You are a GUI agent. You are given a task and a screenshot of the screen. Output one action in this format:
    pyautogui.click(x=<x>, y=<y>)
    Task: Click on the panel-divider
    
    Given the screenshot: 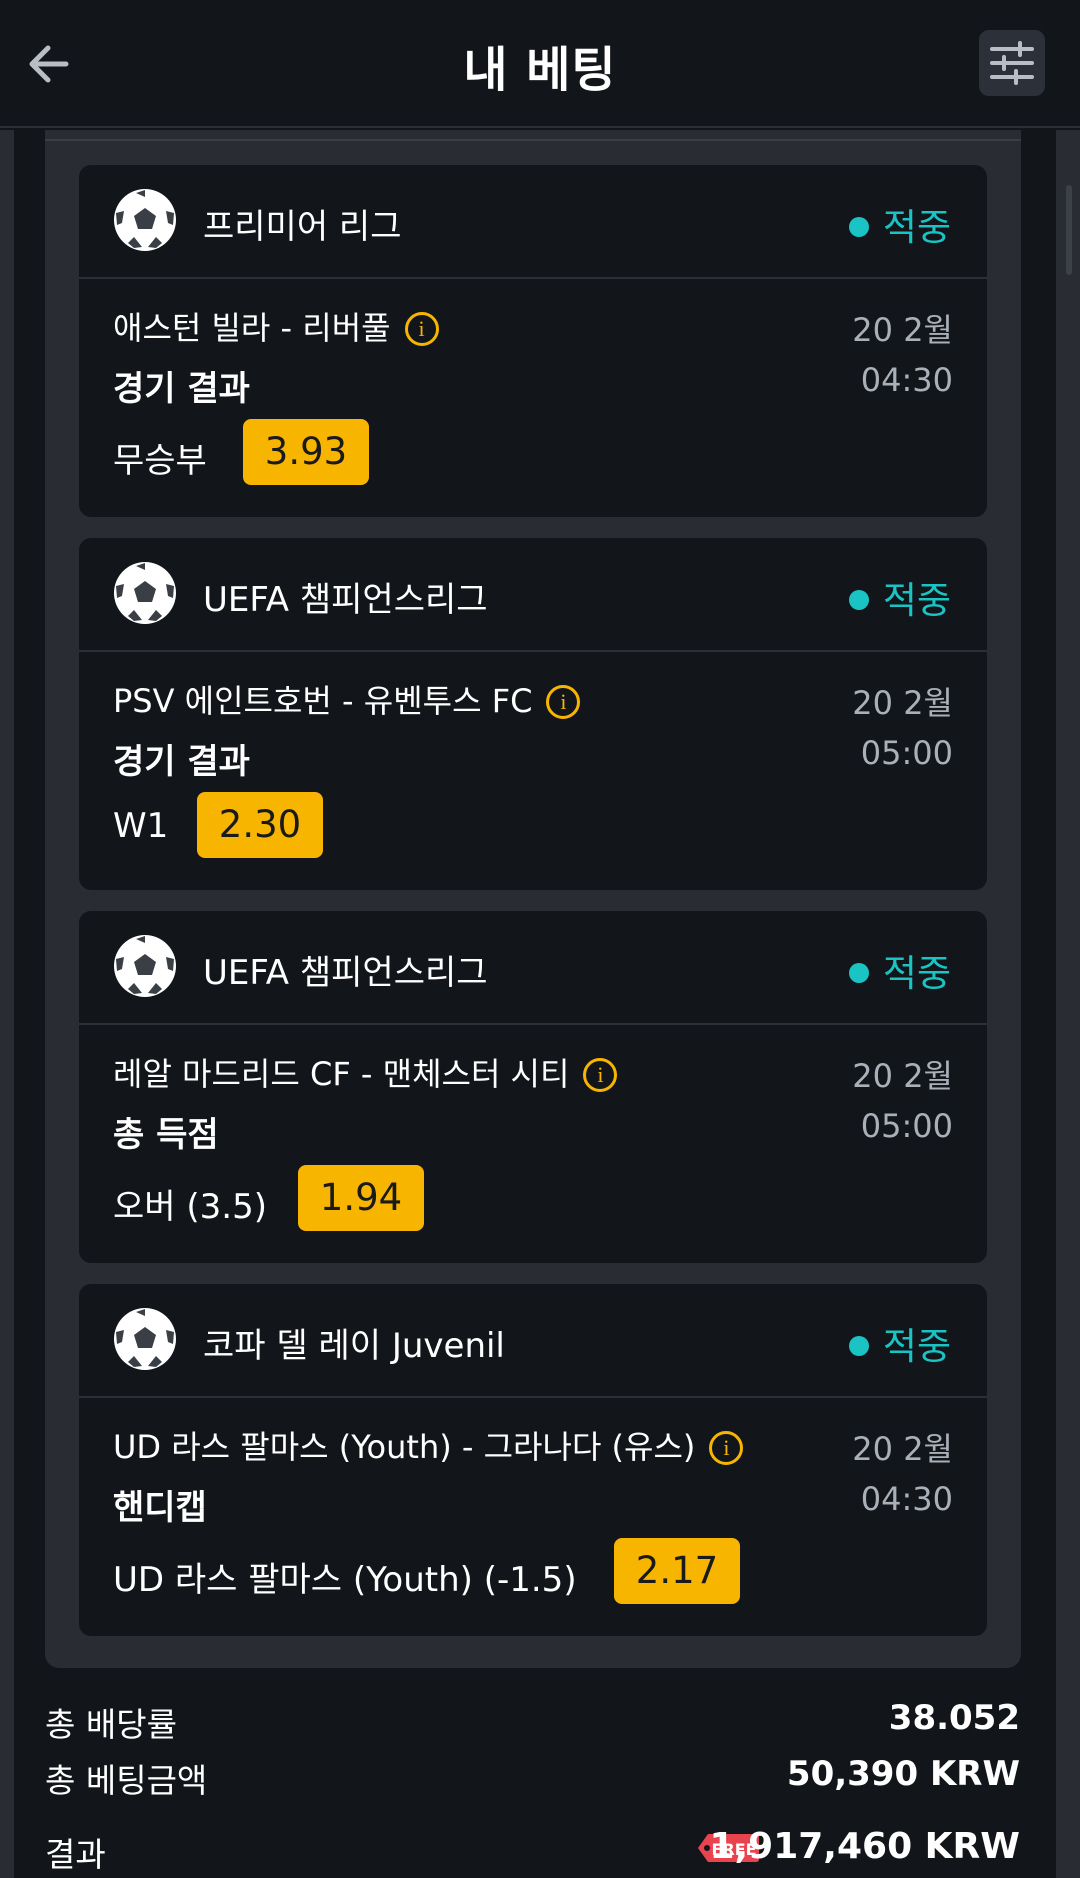 What is the action you would take?
    pyautogui.click(x=533, y=140)
    